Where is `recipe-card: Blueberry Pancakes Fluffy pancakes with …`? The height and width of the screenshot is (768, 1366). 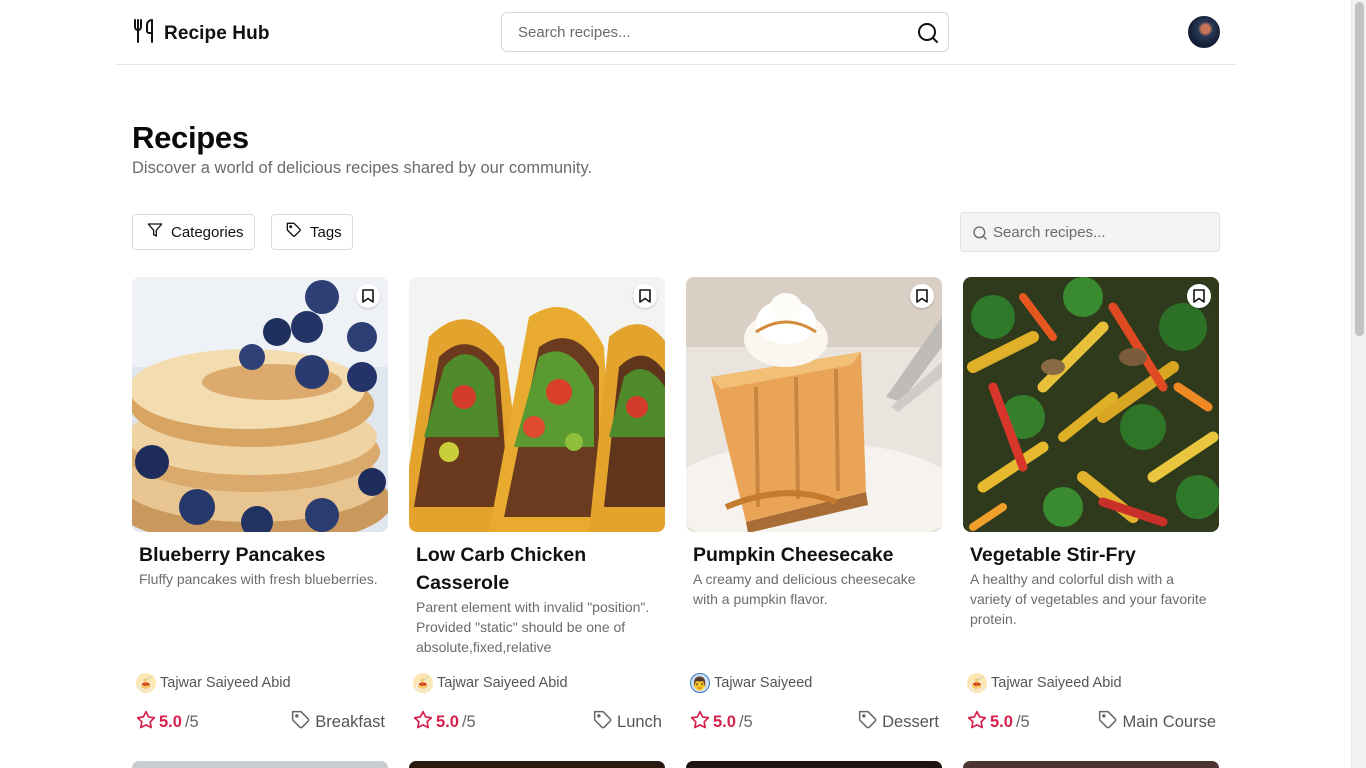
recipe-card: Blueberry Pancakes Fluffy pancakes with … is located at coordinates (260, 512).